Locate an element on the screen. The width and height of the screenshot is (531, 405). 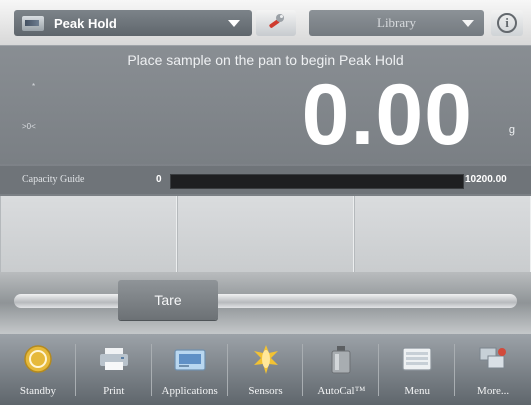
top-bar: Peak Hold Library i is located at coordinates (265, 23).